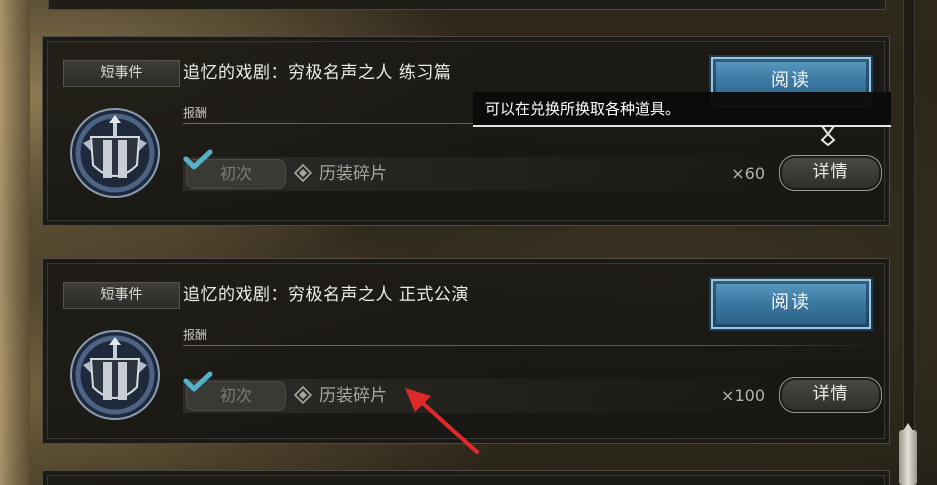  What do you see at coordinates (466, 477) in the screenshot?
I see `event-card-partial` at bounding box center [466, 477].